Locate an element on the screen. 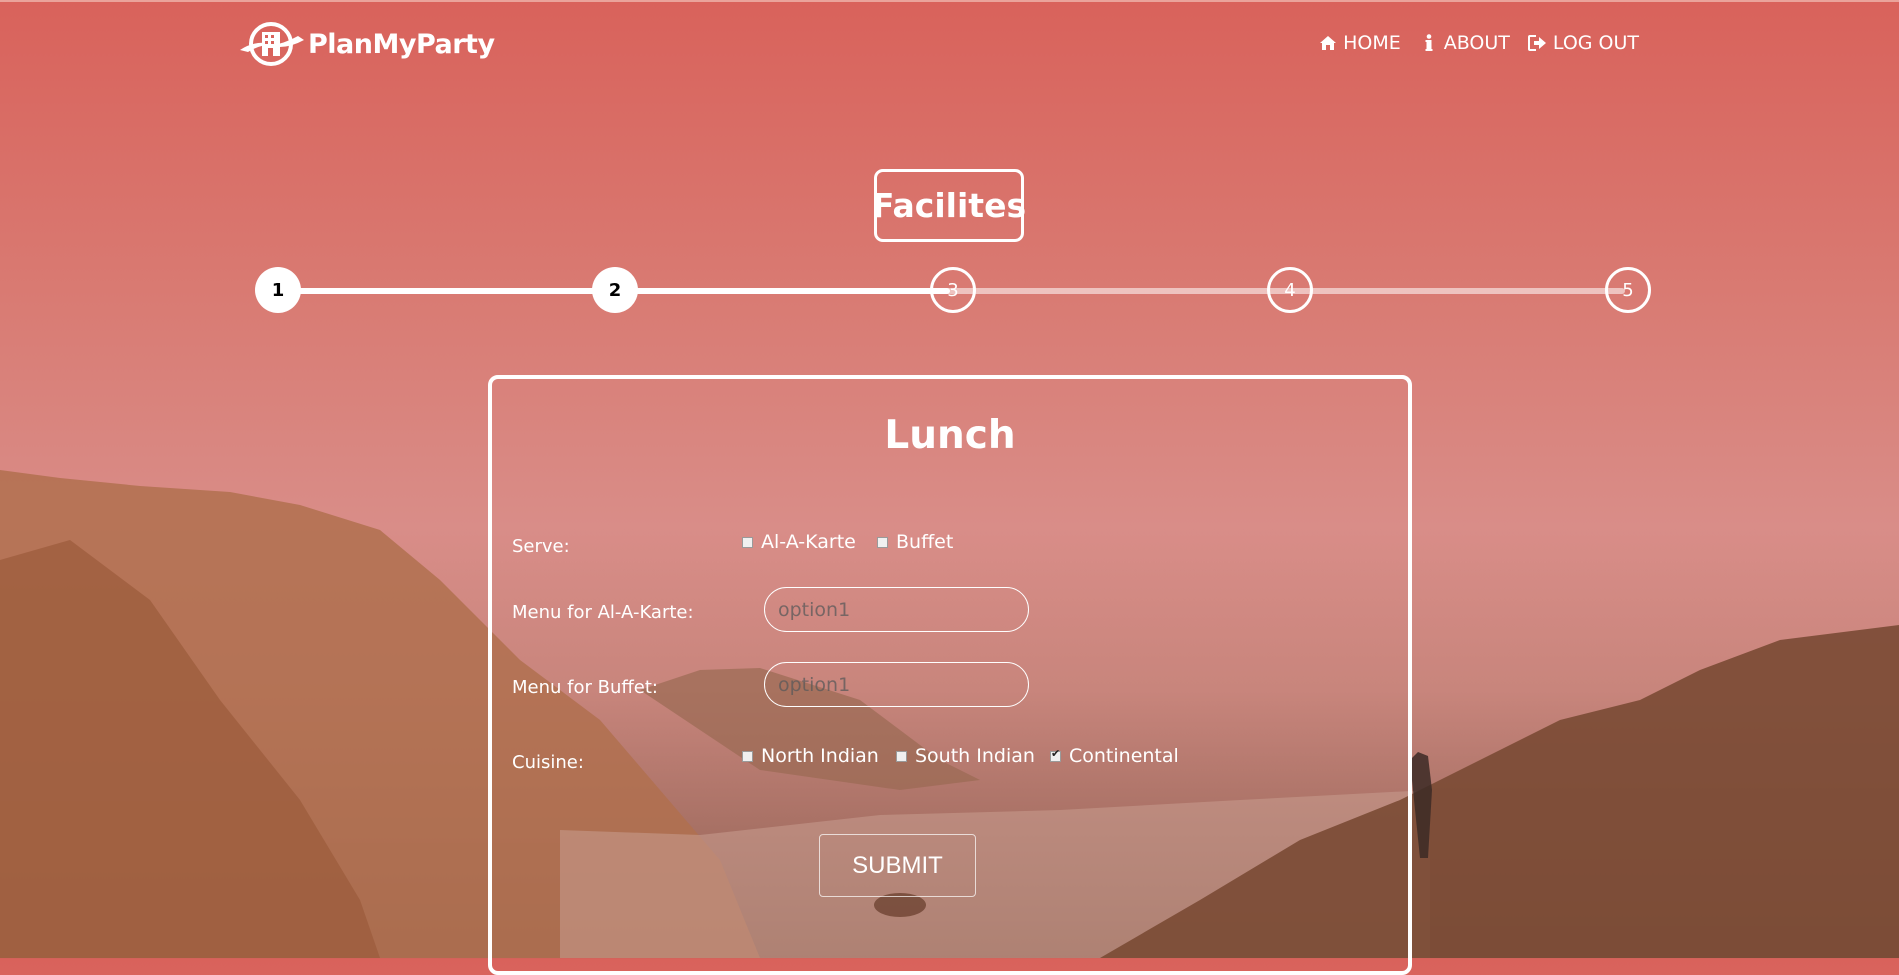 Image resolution: width=1899 pixels, height=975 pixels. cuisine-continental-checkbox: Continental is located at coordinates (1114, 756).